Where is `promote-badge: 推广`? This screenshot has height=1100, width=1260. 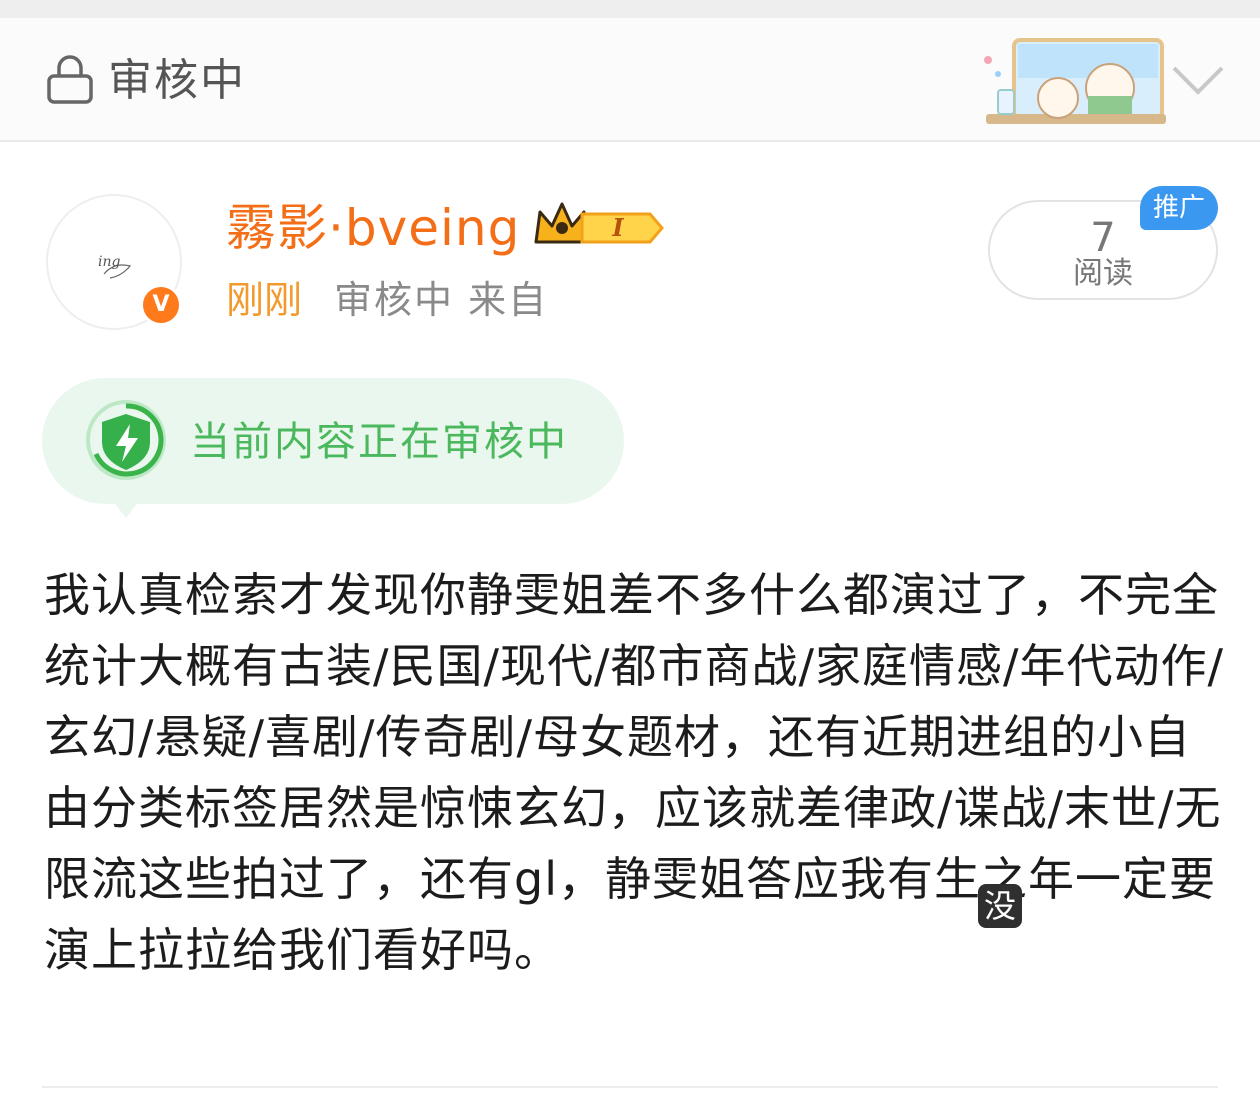 promote-badge: 推广 is located at coordinates (1179, 208).